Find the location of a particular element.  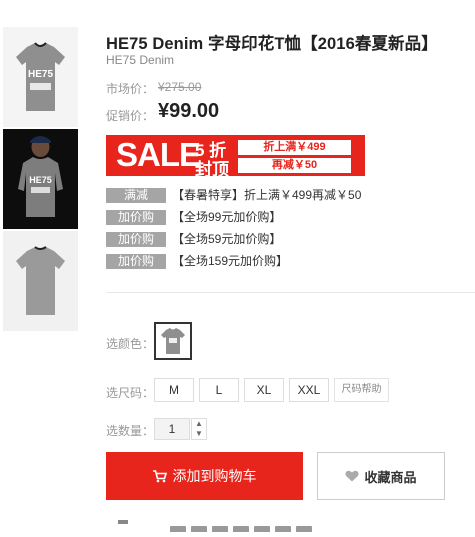

promotion-text: 【全场59元加价购】 is located at coordinates (227, 239).